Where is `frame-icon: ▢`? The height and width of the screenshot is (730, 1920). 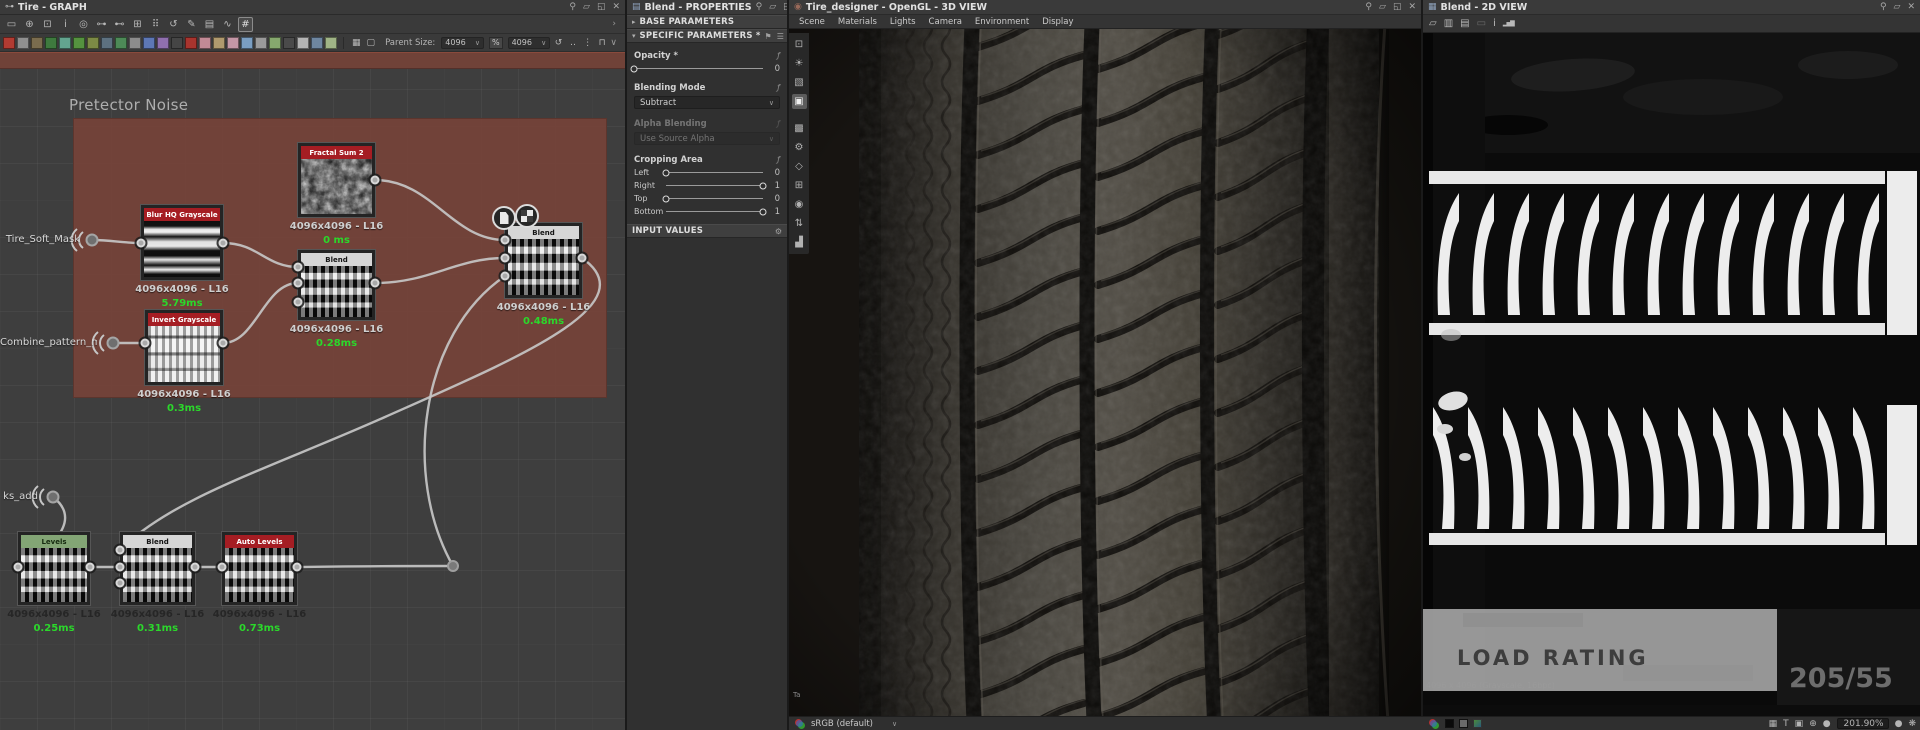 frame-icon: ▢ is located at coordinates (371, 42).